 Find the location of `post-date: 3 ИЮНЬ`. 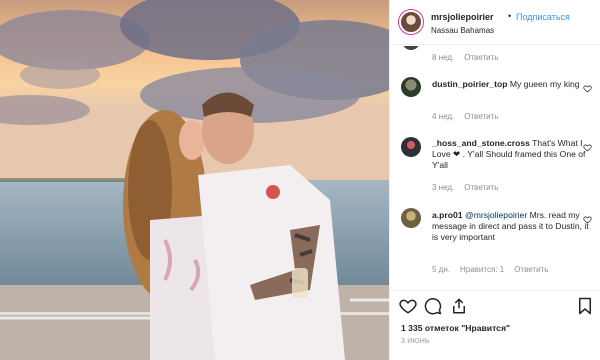

post-date: 3 ИЮНЬ is located at coordinates (415, 341).